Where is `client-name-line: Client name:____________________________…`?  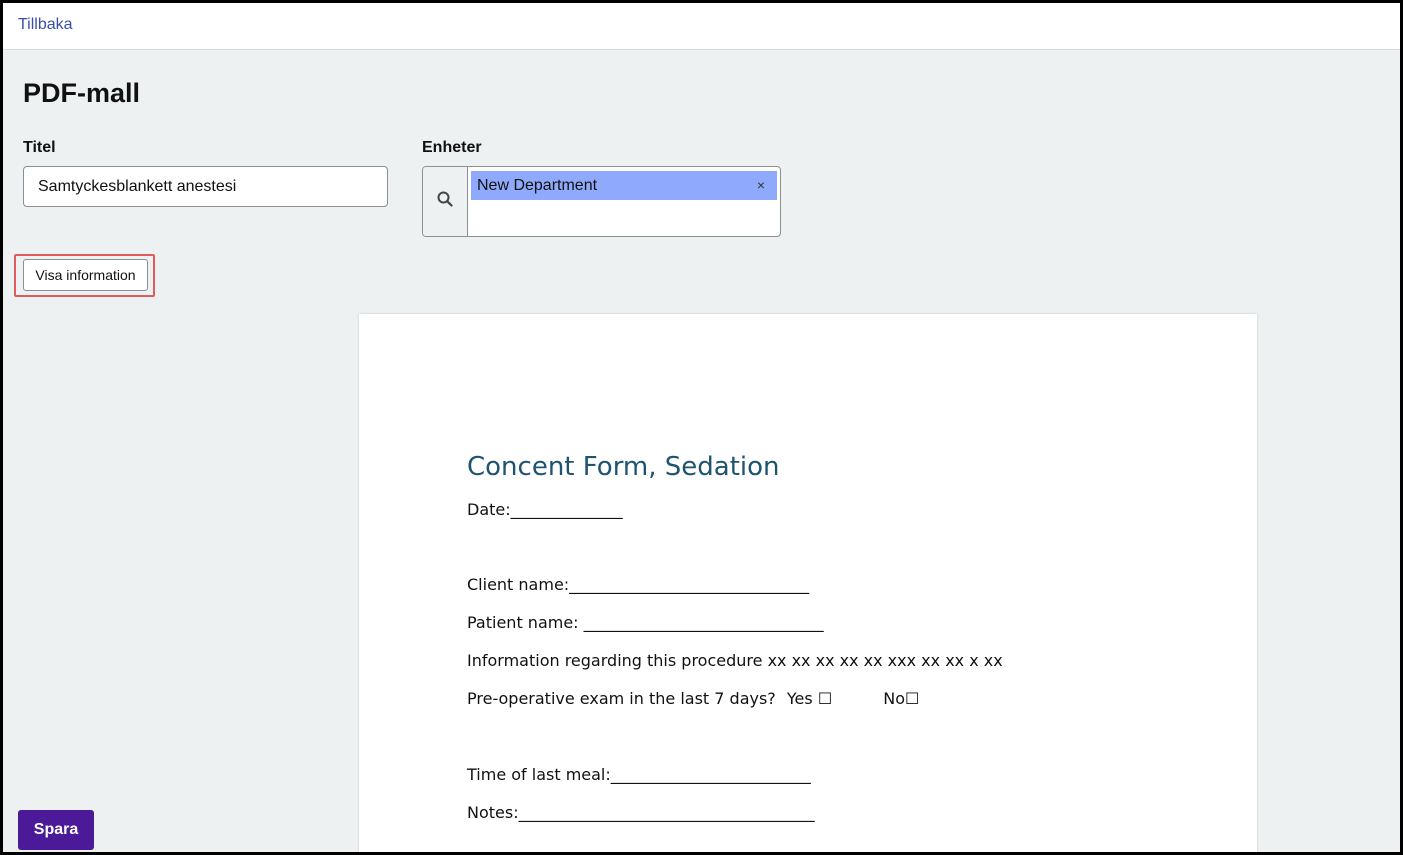
client-name-line: Client name:____________________________… is located at coordinates (638, 584).